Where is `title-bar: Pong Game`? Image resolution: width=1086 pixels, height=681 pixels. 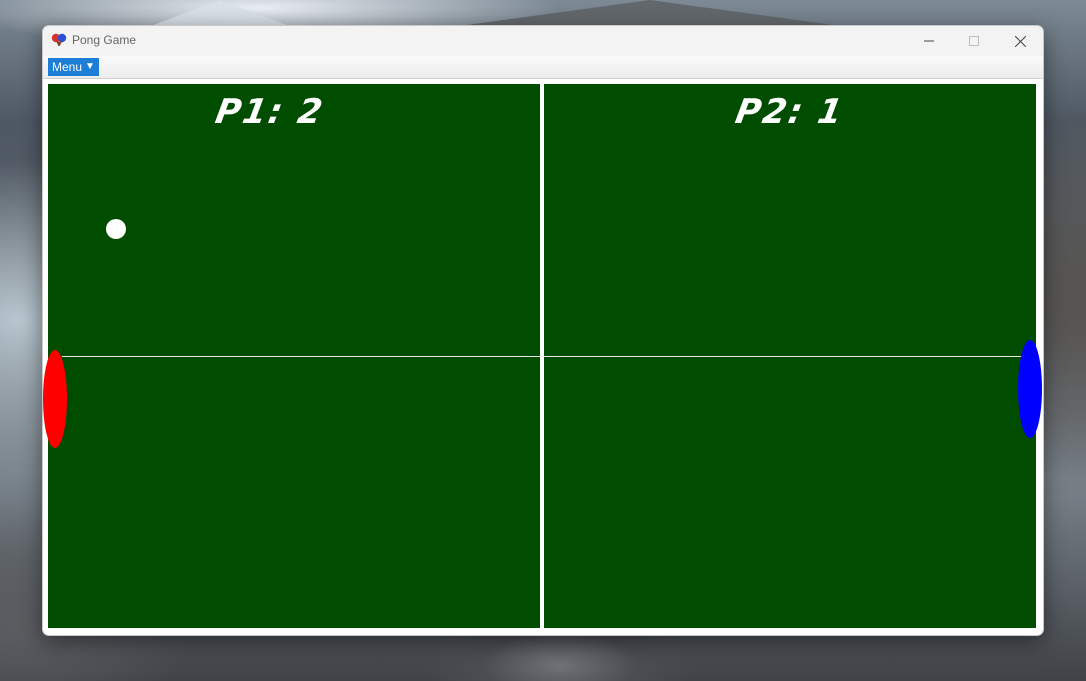 title-bar: Pong Game is located at coordinates (543, 41).